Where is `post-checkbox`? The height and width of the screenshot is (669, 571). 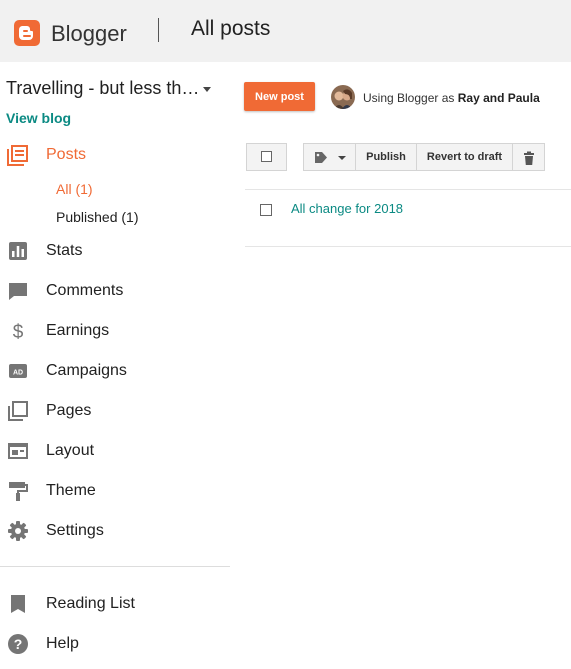 post-checkbox is located at coordinates (266, 210).